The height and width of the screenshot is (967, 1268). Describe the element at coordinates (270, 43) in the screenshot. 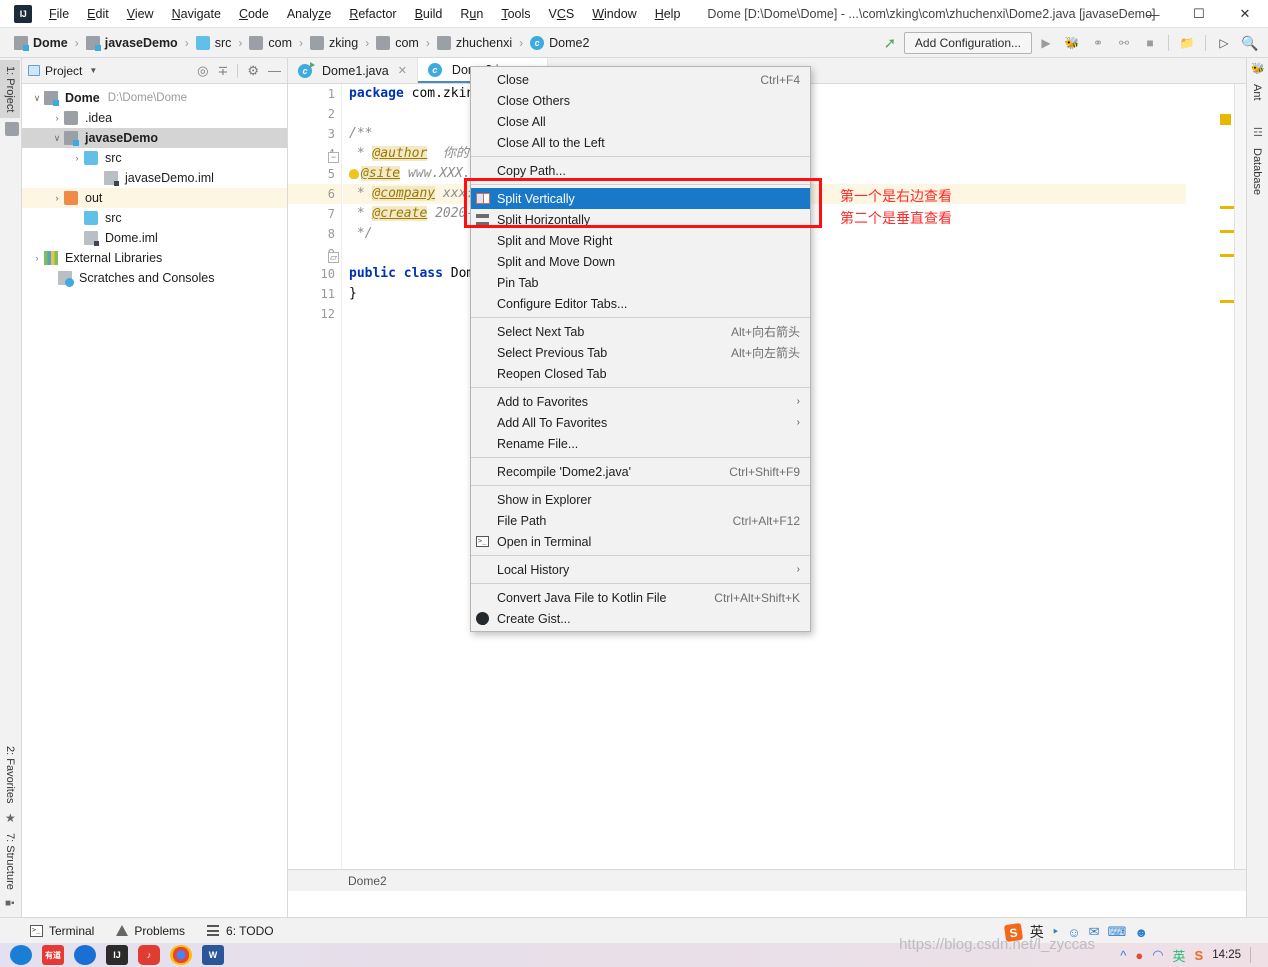

I see `breadcrumb-com: com` at that location.